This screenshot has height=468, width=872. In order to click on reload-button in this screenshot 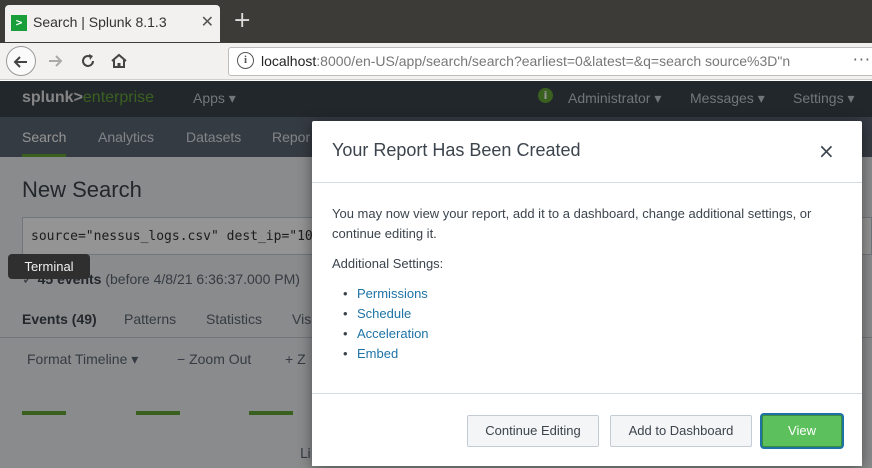, I will do `click(88, 61)`.